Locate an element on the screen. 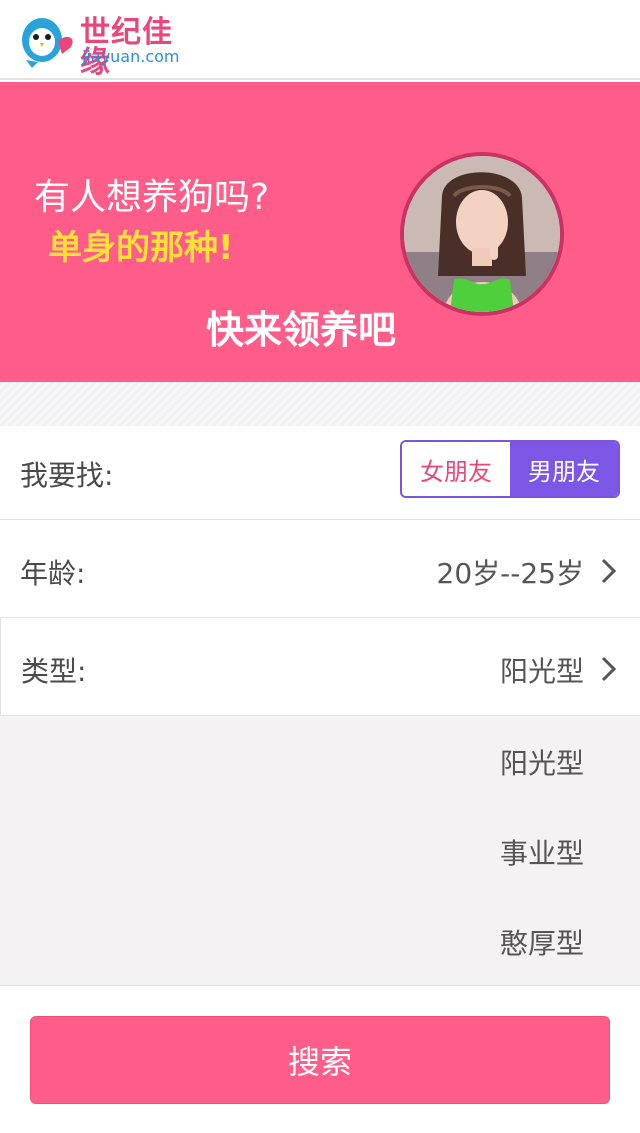 The height and width of the screenshot is (1133, 640). type-value: 阳光型 is located at coordinates (541, 671).